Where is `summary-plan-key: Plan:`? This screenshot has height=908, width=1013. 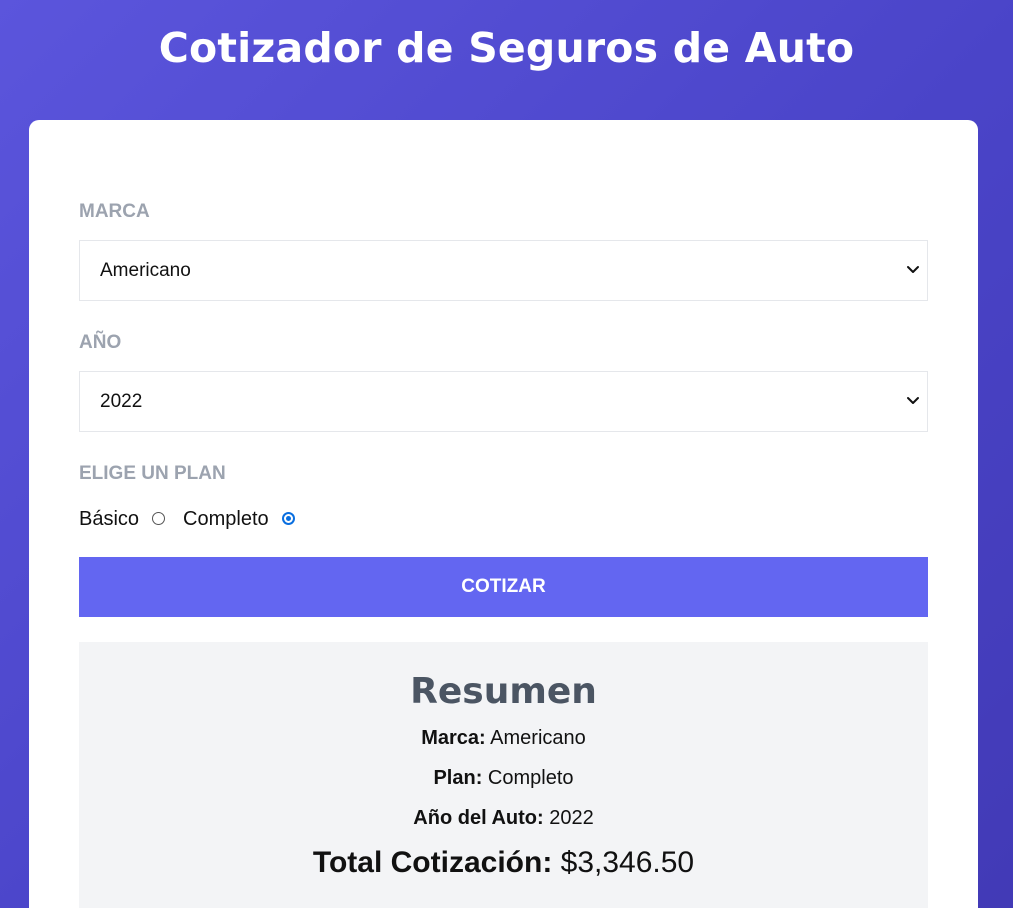
summary-plan-key: Plan: is located at coordinates (458, 778).